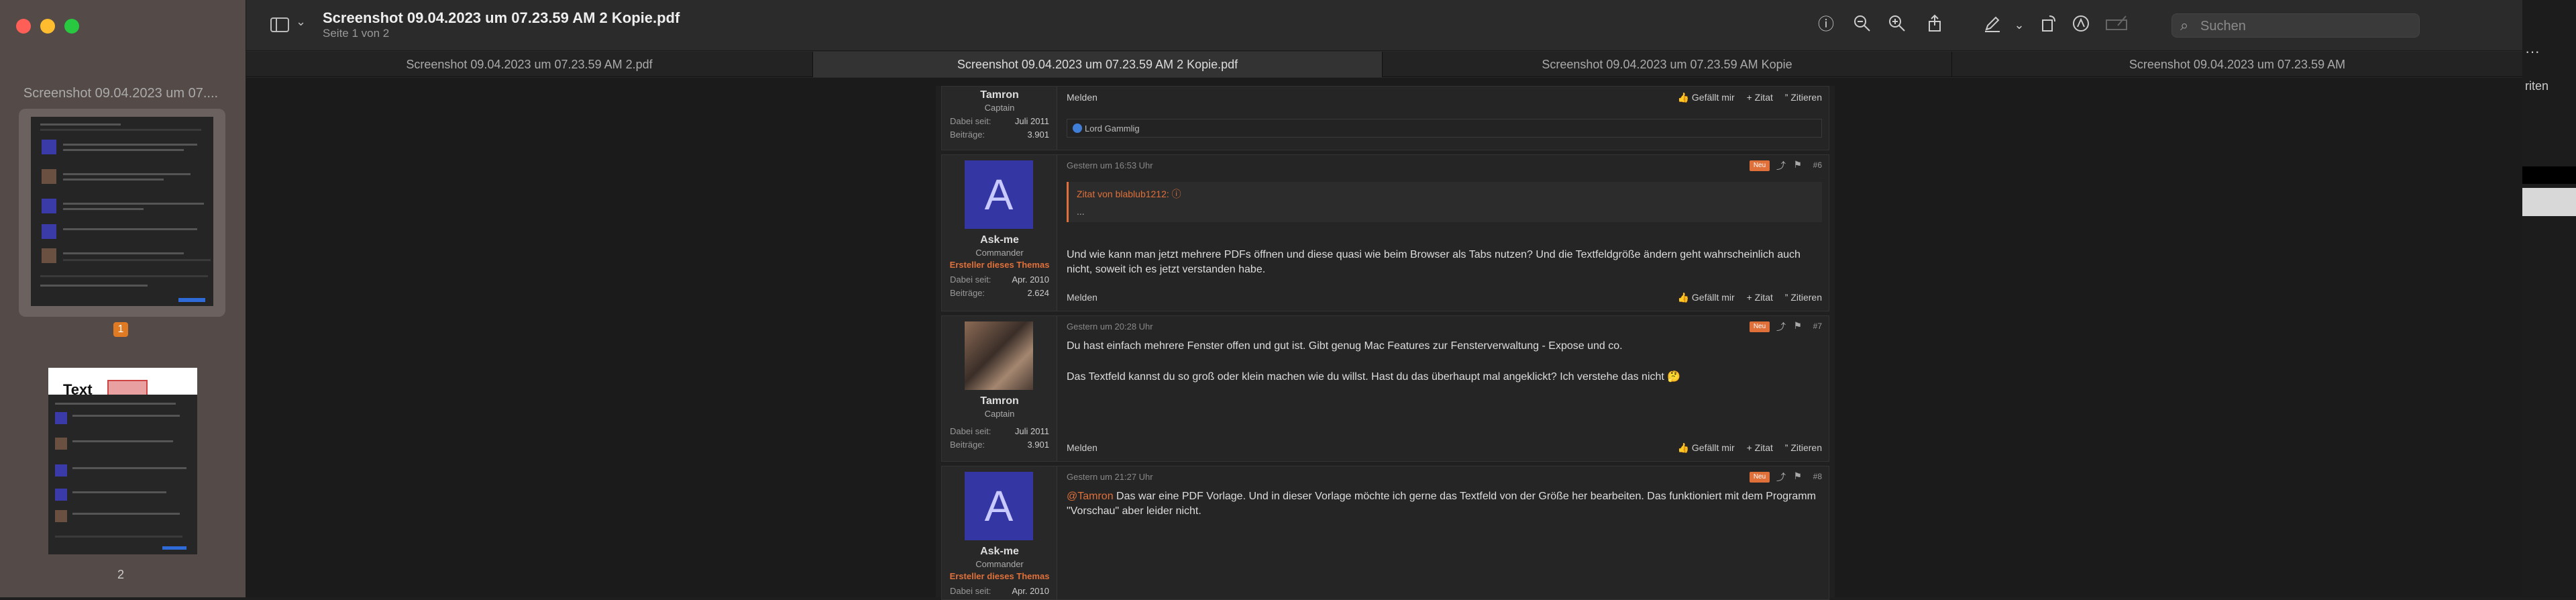 This screenshot has width=2576, height=600. What do you see at coordinates (1112, 128) in the screenshot?
I see `liker-name: Lord Gammlig` at bounding box center [1112, 128].